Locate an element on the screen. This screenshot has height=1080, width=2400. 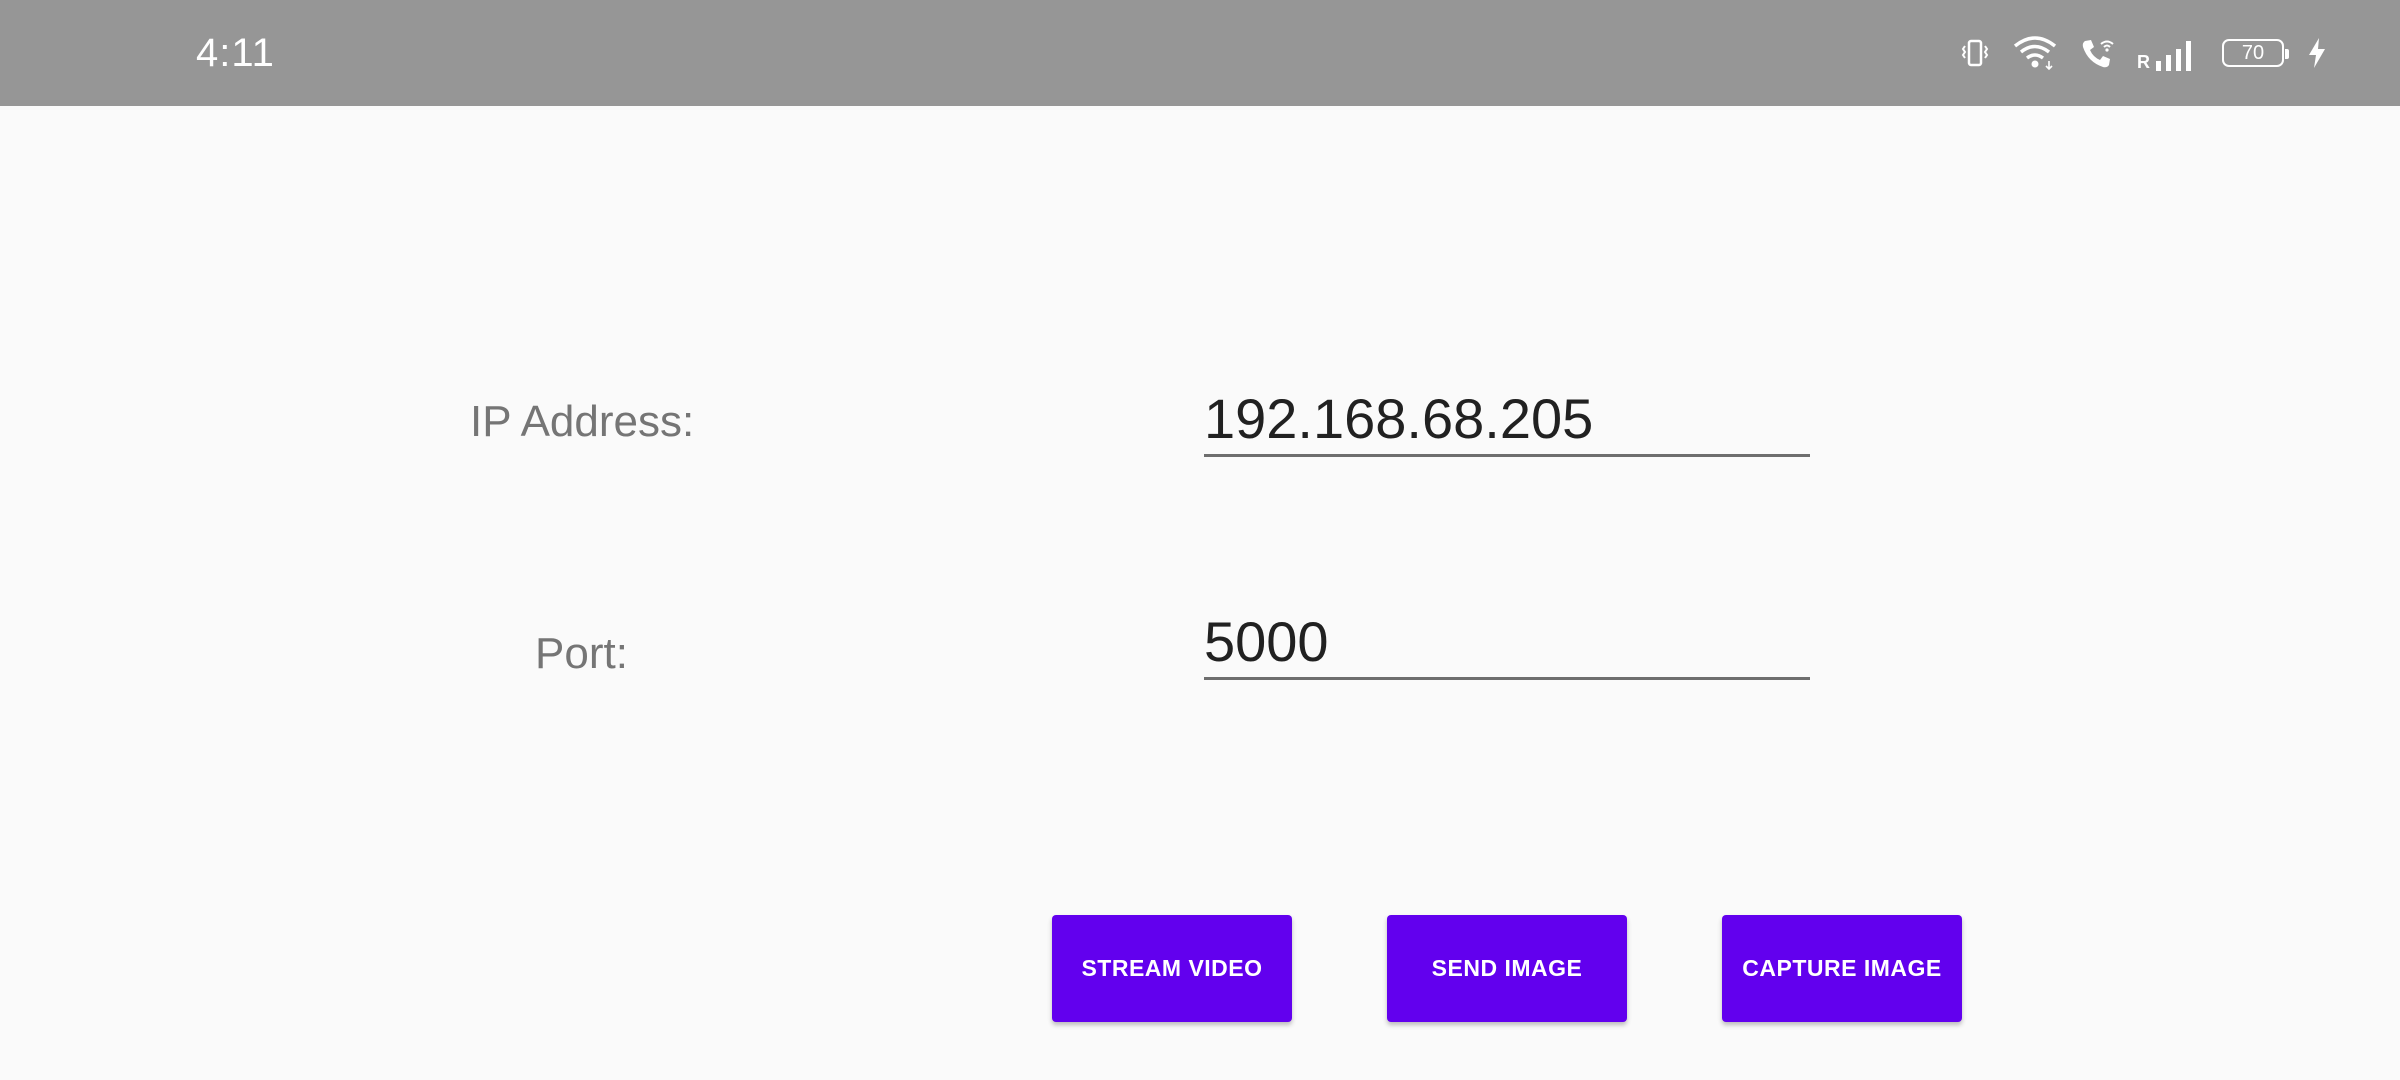
stream-video-button: STREAM VIDEO is located at coordinates (1172, 968).